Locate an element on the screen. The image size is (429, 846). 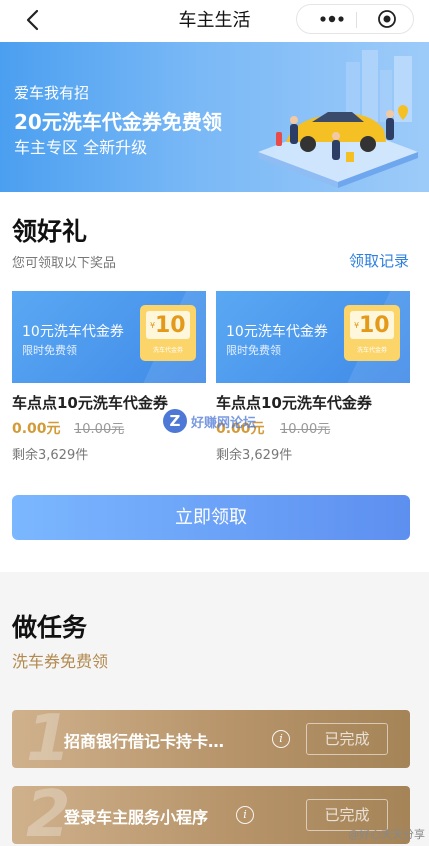
forum-watermark: Z 好赚网论坛 is located at coordinates (218, 422).